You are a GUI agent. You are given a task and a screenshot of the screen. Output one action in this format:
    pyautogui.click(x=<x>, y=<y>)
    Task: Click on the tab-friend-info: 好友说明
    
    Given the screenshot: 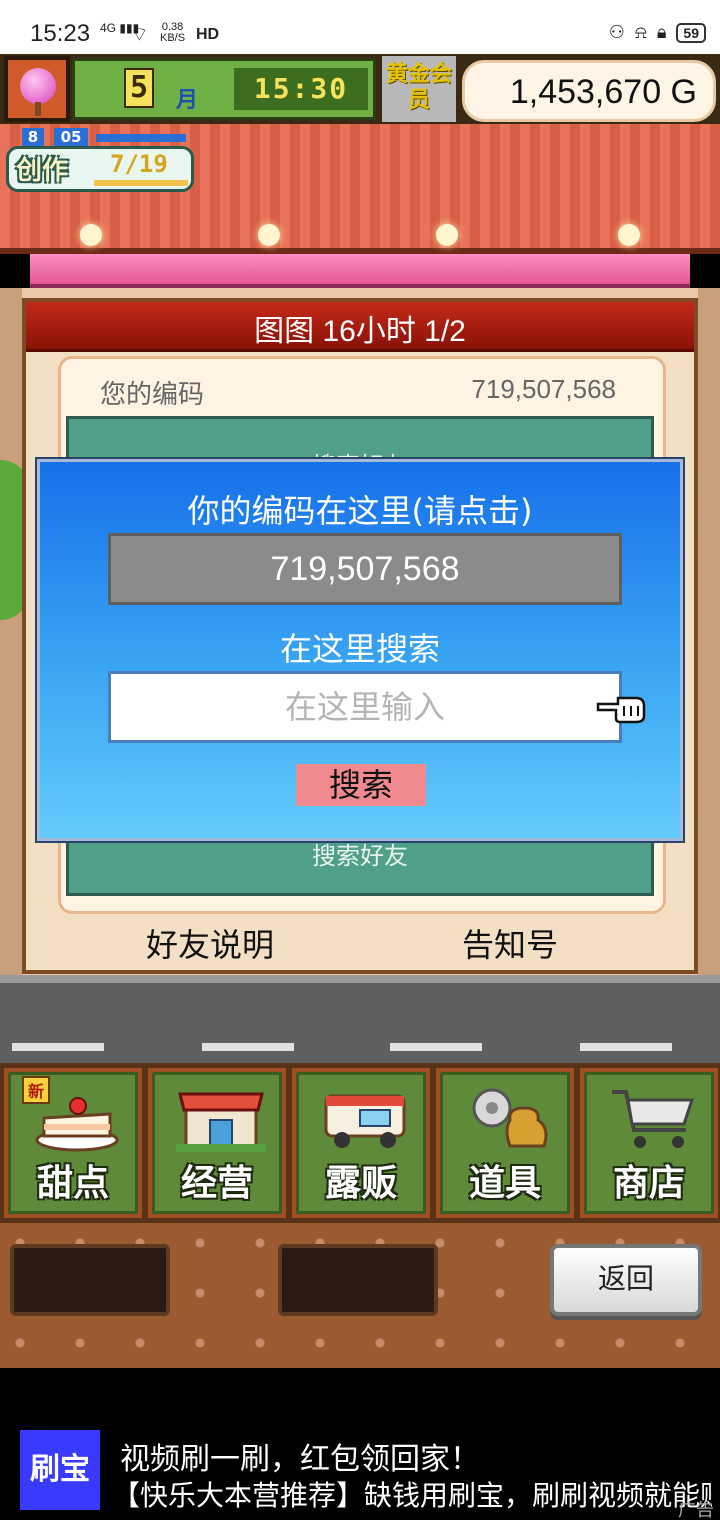 What is the action you would take?
    pyautogui.click(x=210, y=943)
    